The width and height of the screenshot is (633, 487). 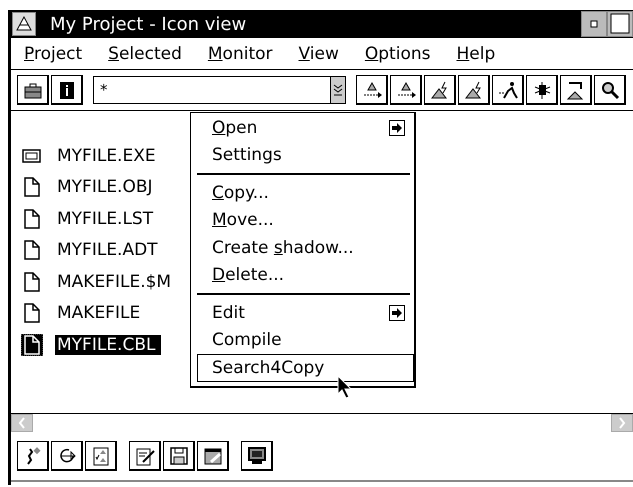 I want to click on filter-field: *, so click(x=212, y=90).